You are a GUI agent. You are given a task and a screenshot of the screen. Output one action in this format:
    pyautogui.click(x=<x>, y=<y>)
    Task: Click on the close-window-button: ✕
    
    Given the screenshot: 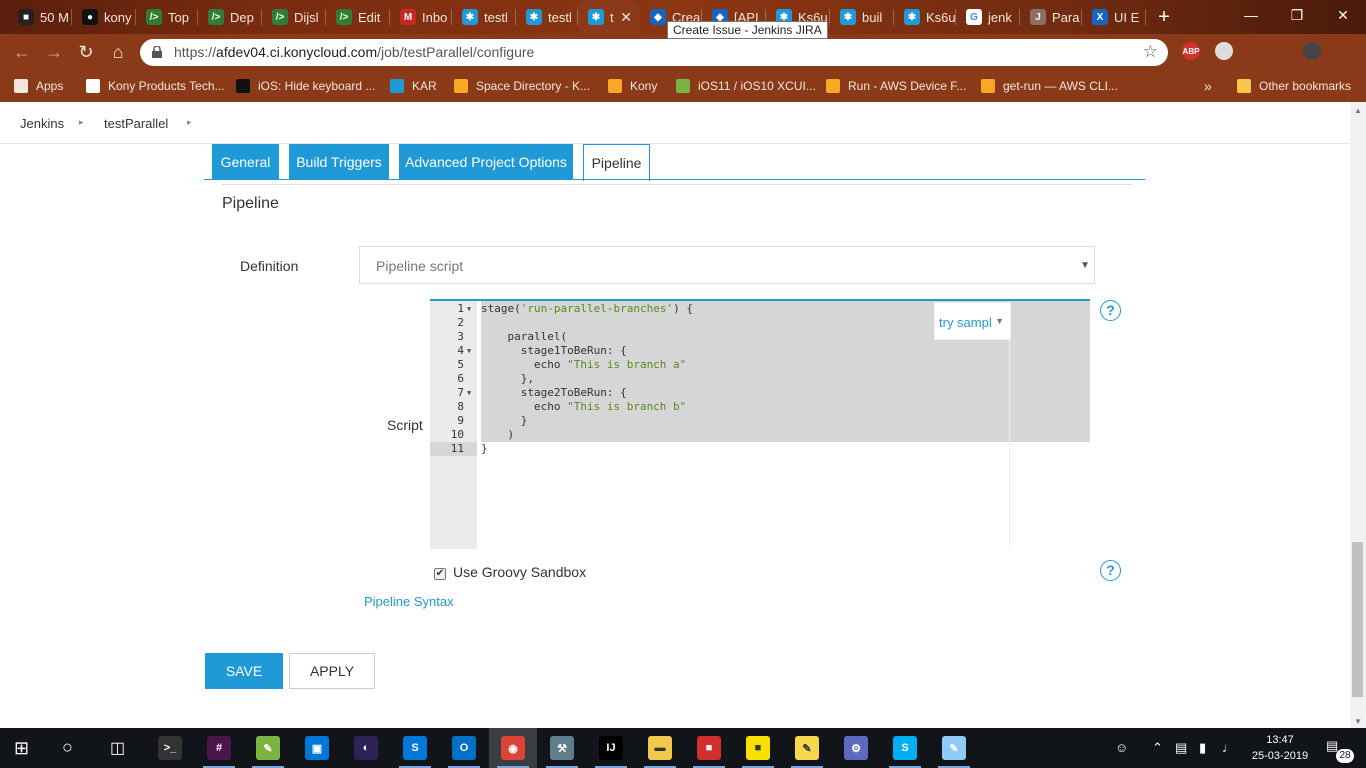 What is the action you would take?
    pyautogui.click(x=1343, y=15)
    